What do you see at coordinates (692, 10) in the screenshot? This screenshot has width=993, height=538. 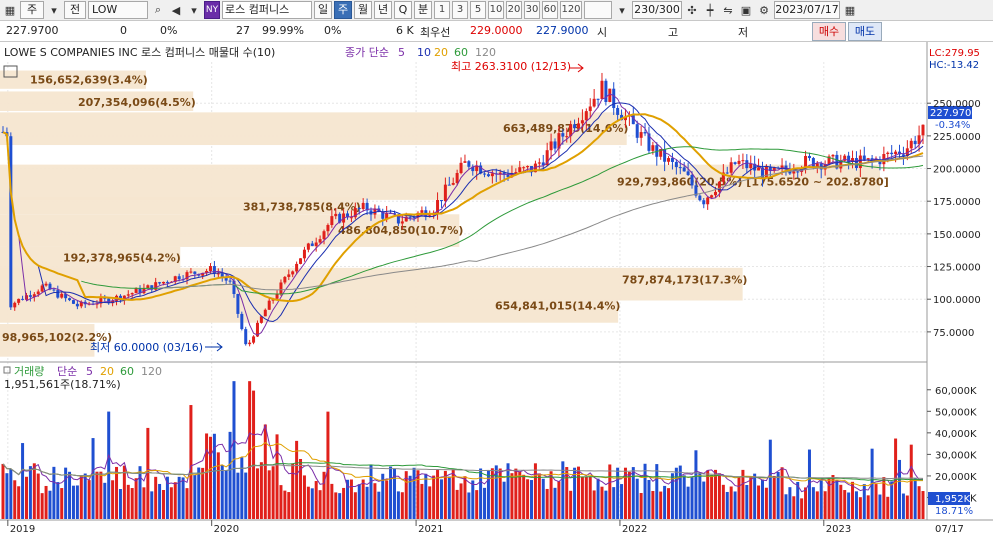 I see `crosshair-icon: ✣` at bounding box center [692, 10].